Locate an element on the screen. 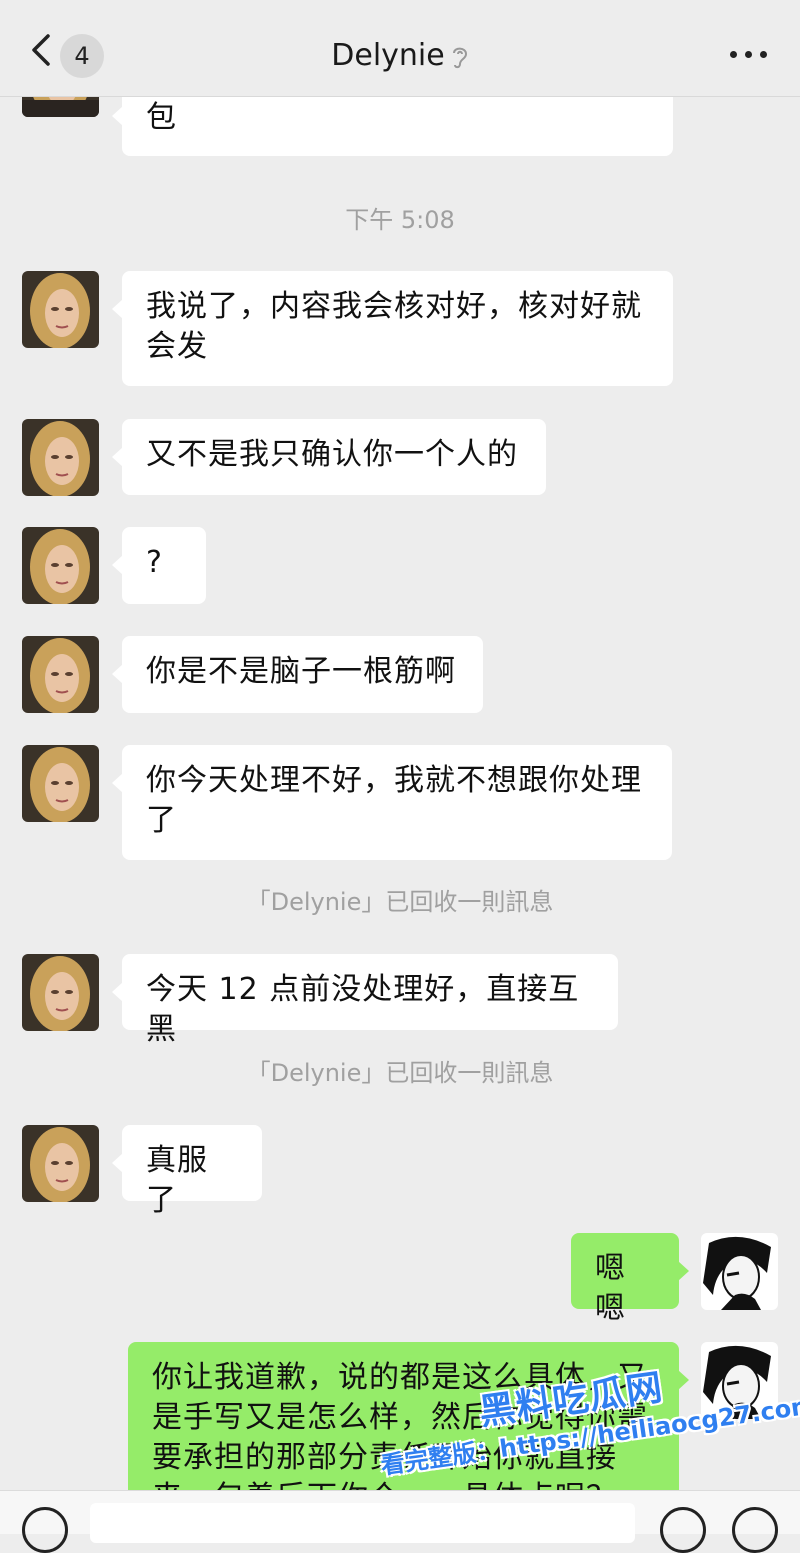 The height and width of the screenshot is (1553, 800). chat-title: Delynie is located at coordinates (400, 56).